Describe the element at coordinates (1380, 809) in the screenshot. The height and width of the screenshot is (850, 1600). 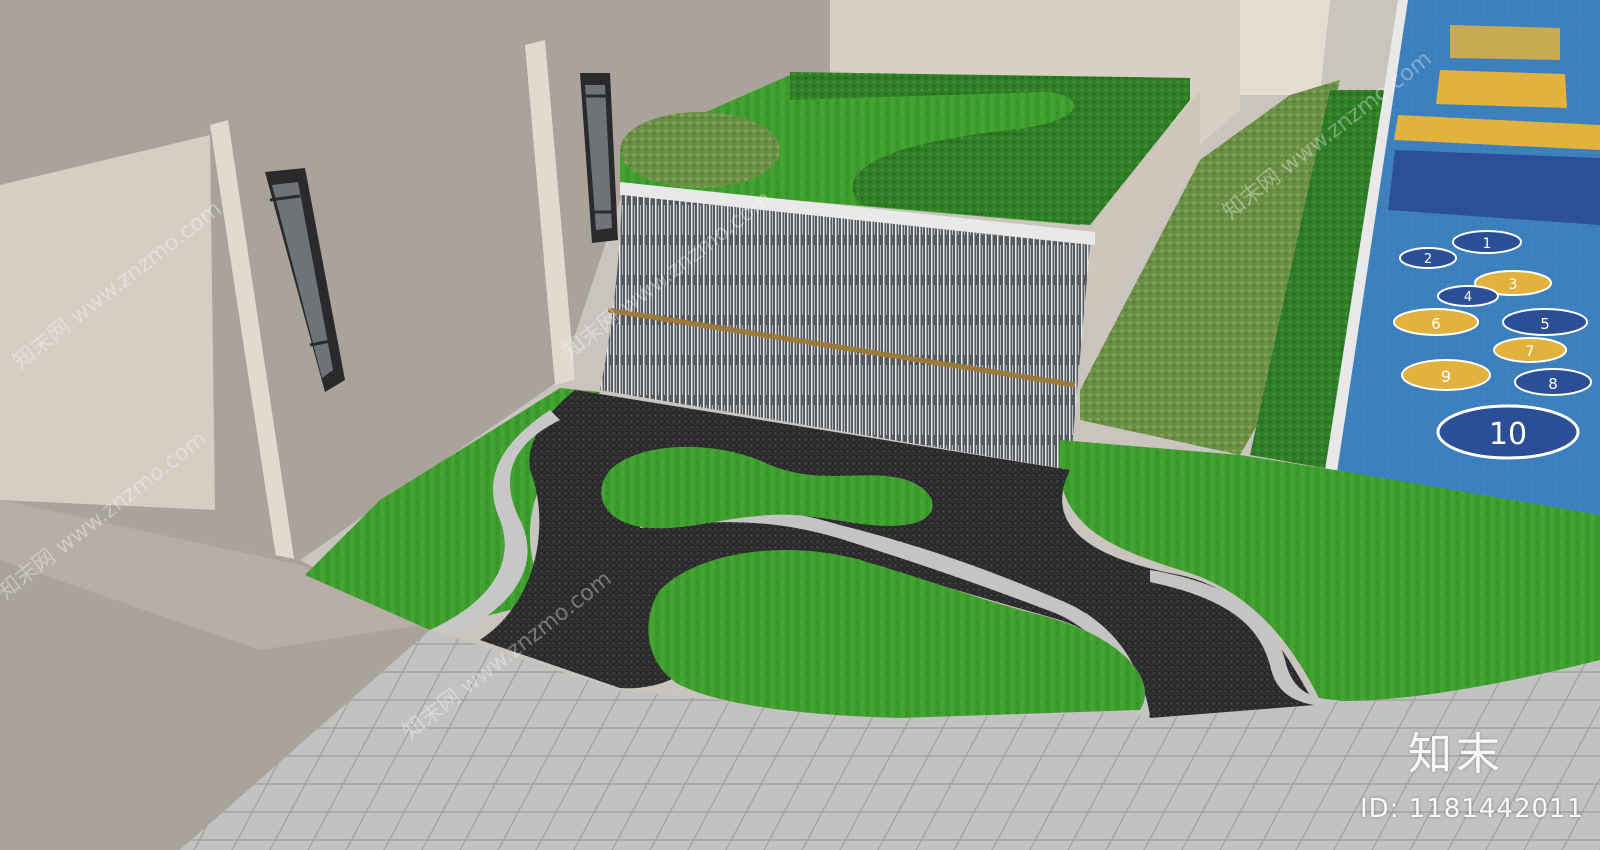
I see `watermark-id-label: ID:` at that location.